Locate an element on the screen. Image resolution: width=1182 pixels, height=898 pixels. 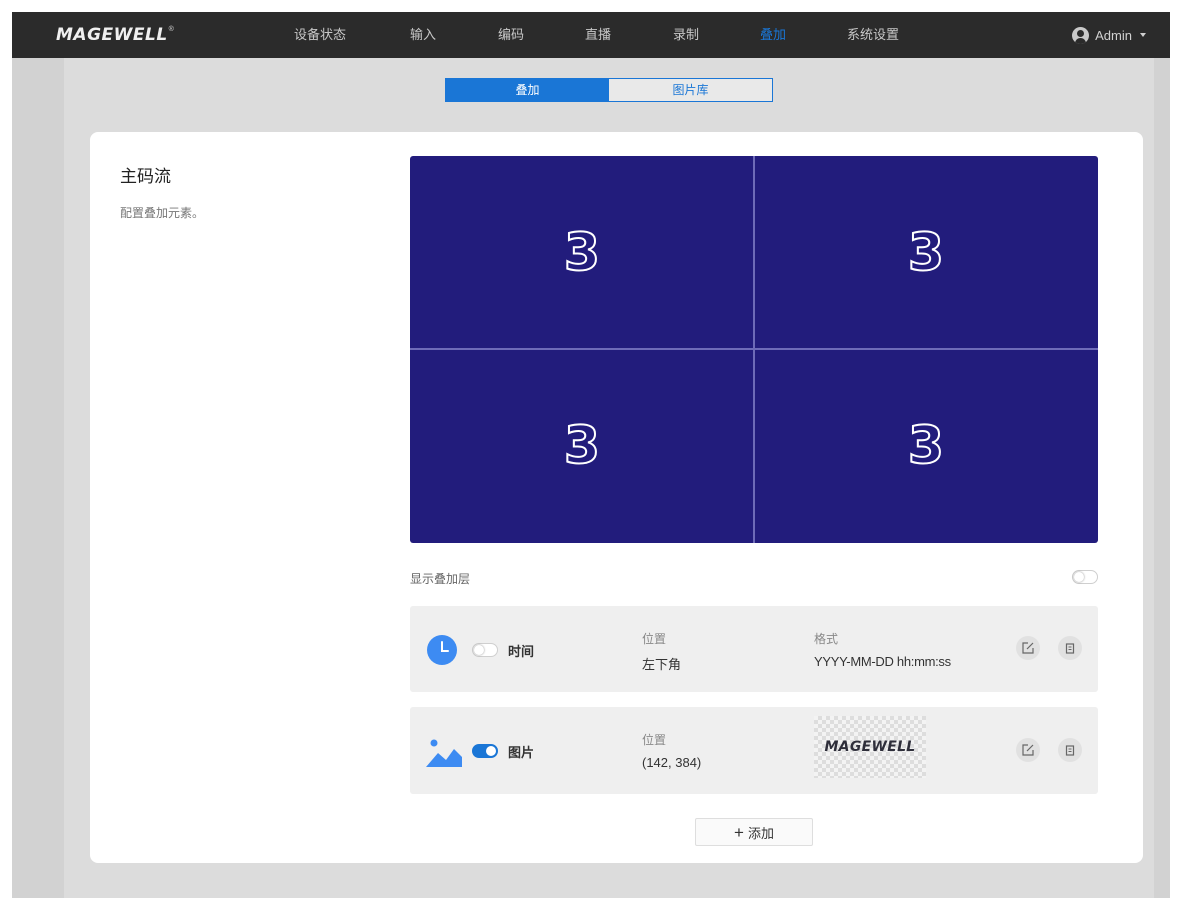
image-icon is located at coordinates (444, 753).